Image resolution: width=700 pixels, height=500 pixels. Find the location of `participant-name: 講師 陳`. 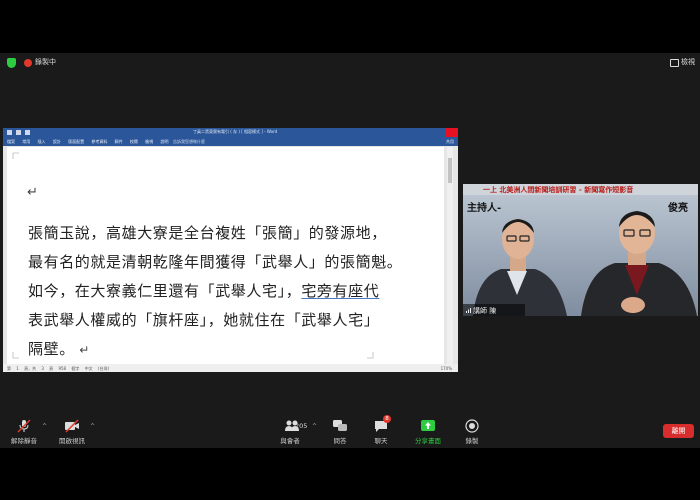

participant-name: 講師 陳 is located at coordinates (485, 311).